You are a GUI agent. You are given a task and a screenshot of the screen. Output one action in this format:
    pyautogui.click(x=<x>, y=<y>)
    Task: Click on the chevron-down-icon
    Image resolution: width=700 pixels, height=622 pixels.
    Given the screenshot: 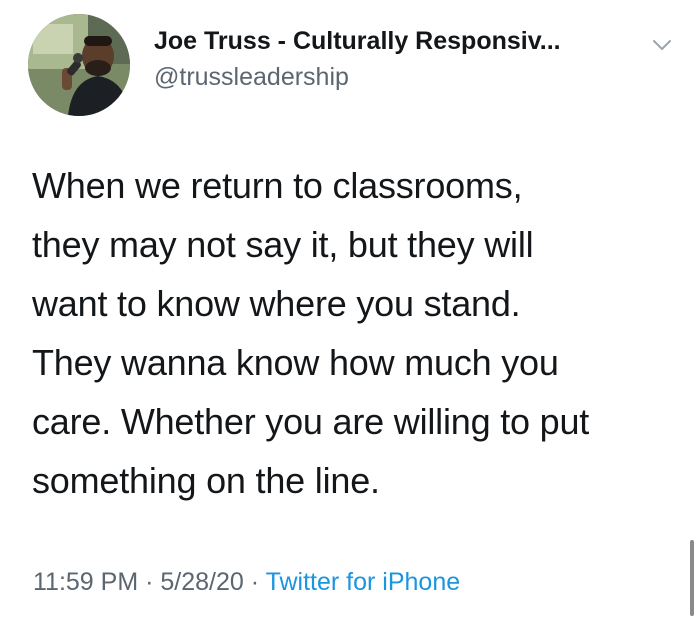 What is the action you would take?
    pyautogui.click(x=662, y=45)
    